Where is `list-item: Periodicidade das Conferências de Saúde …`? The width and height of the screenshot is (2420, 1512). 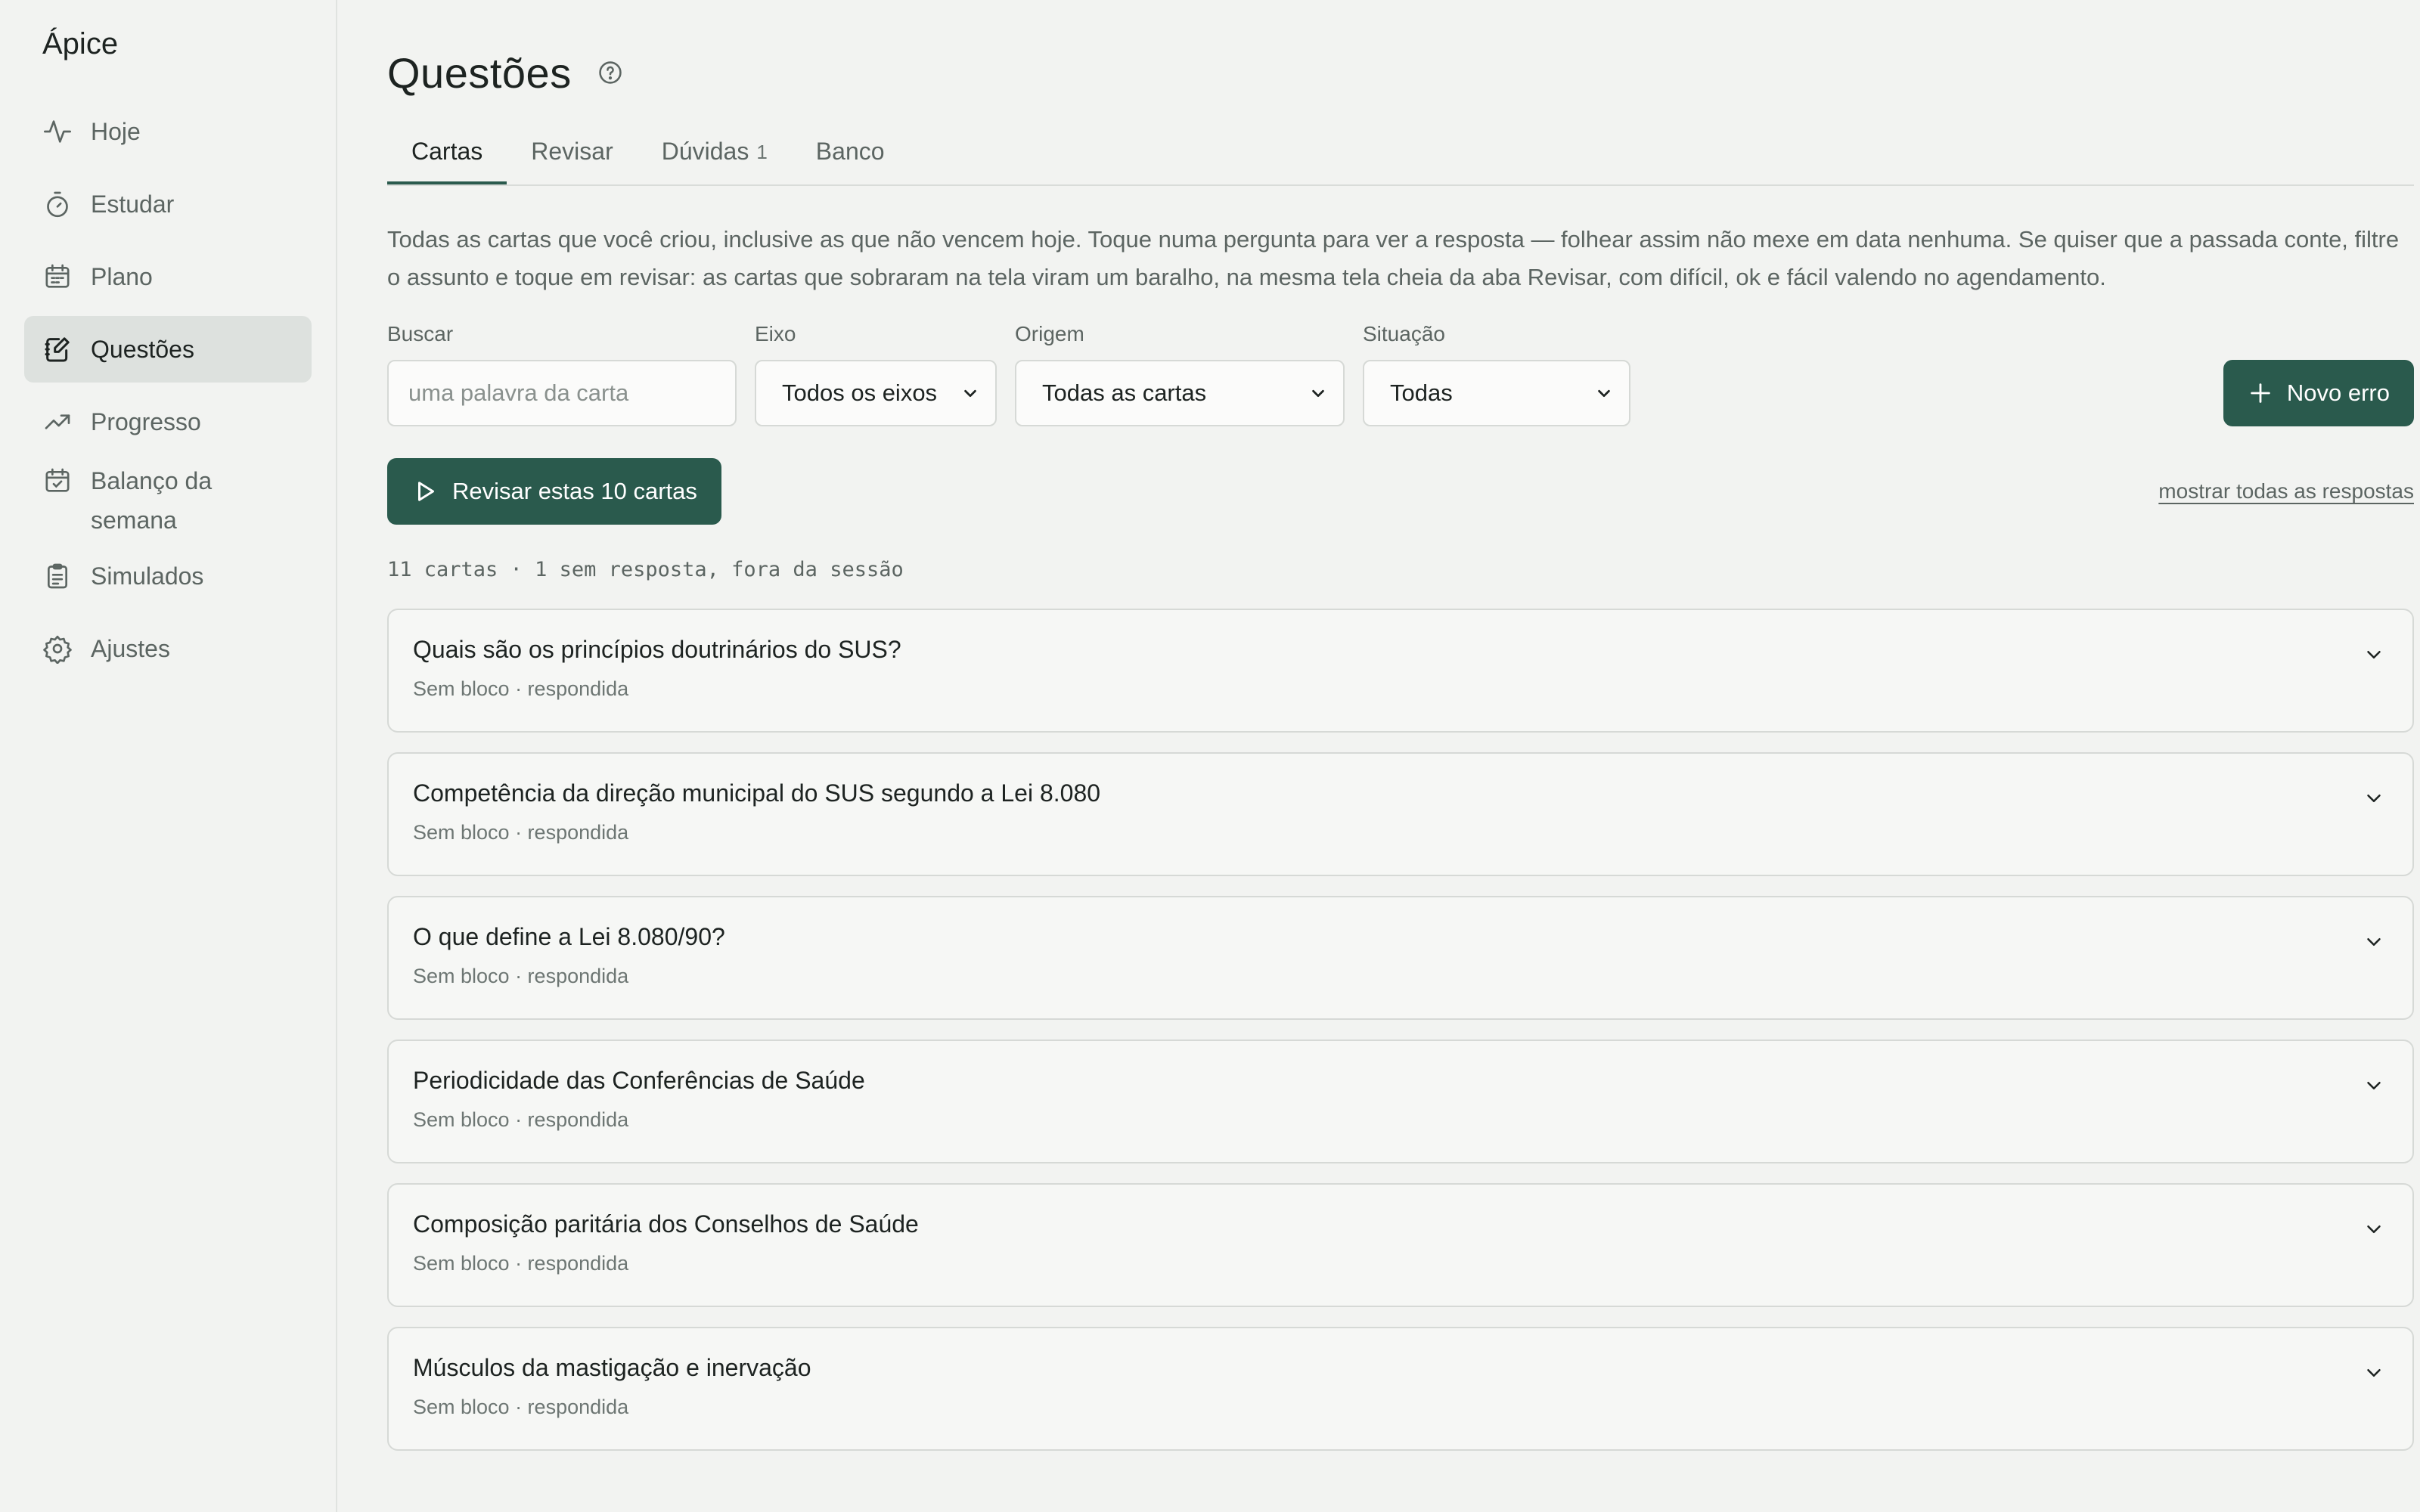
list-item: Periodicidade das Conferências de Saúde … is located at coordinates (1400, 1101).